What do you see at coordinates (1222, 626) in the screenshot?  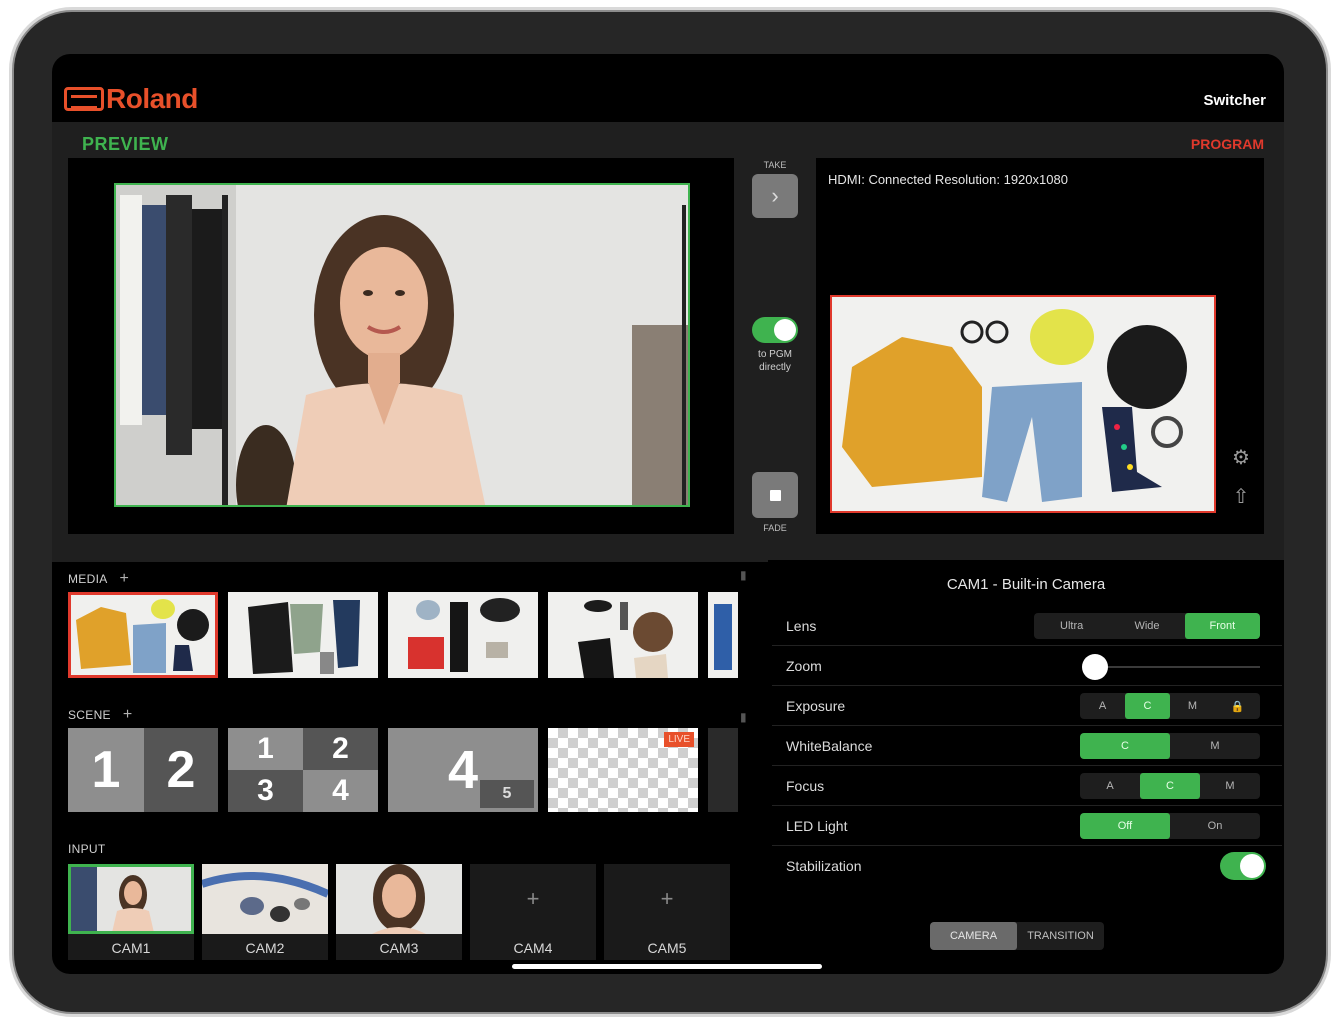 I see `lens-front-option: Front` at bounding box center [1222, 626].